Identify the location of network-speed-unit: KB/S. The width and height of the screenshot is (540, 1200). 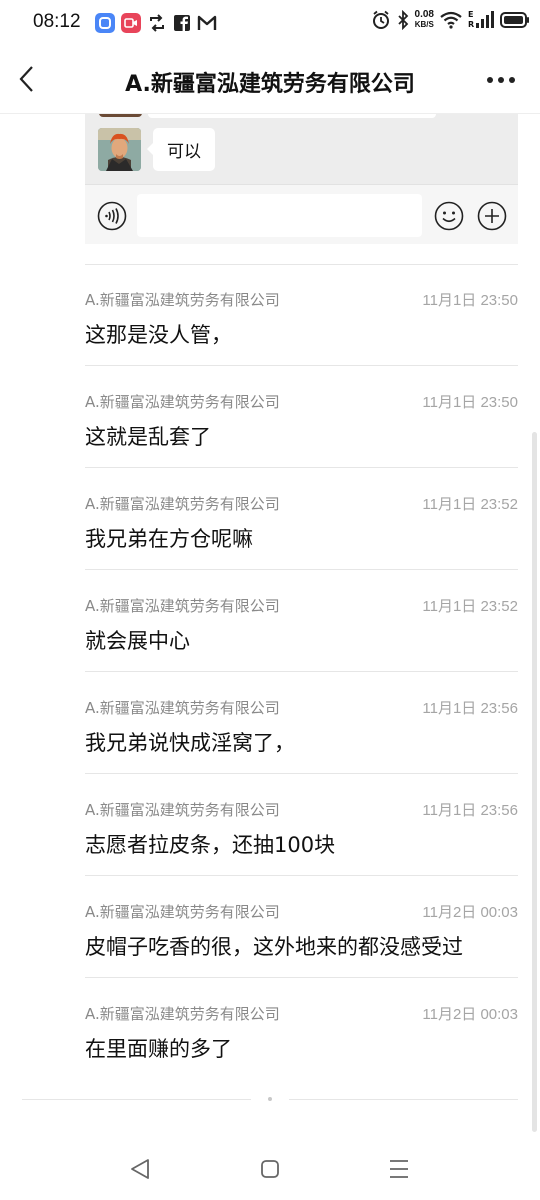
(424, 24).